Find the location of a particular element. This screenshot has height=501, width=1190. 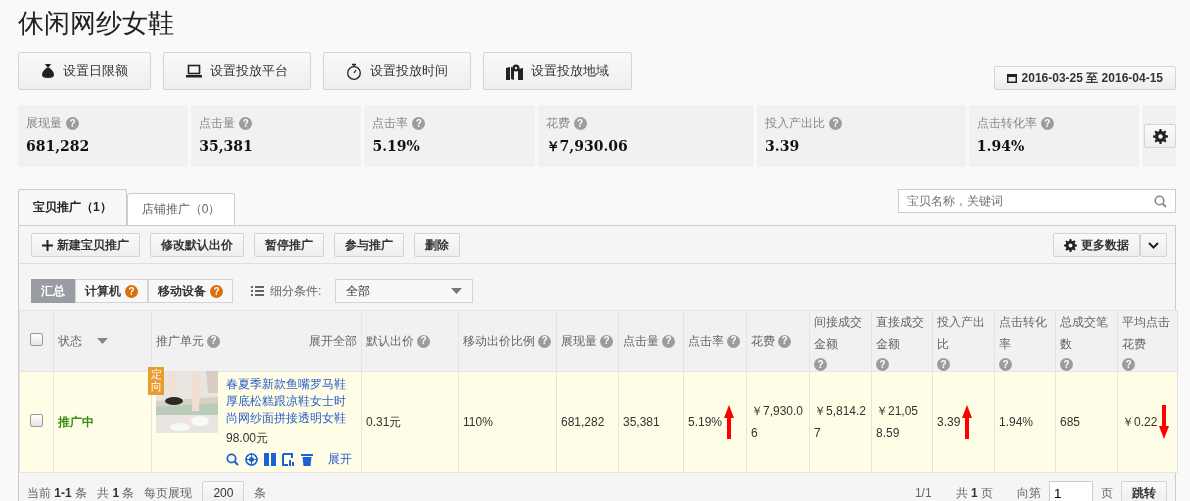

money-bag-icon is located at coordinates (48, 71).